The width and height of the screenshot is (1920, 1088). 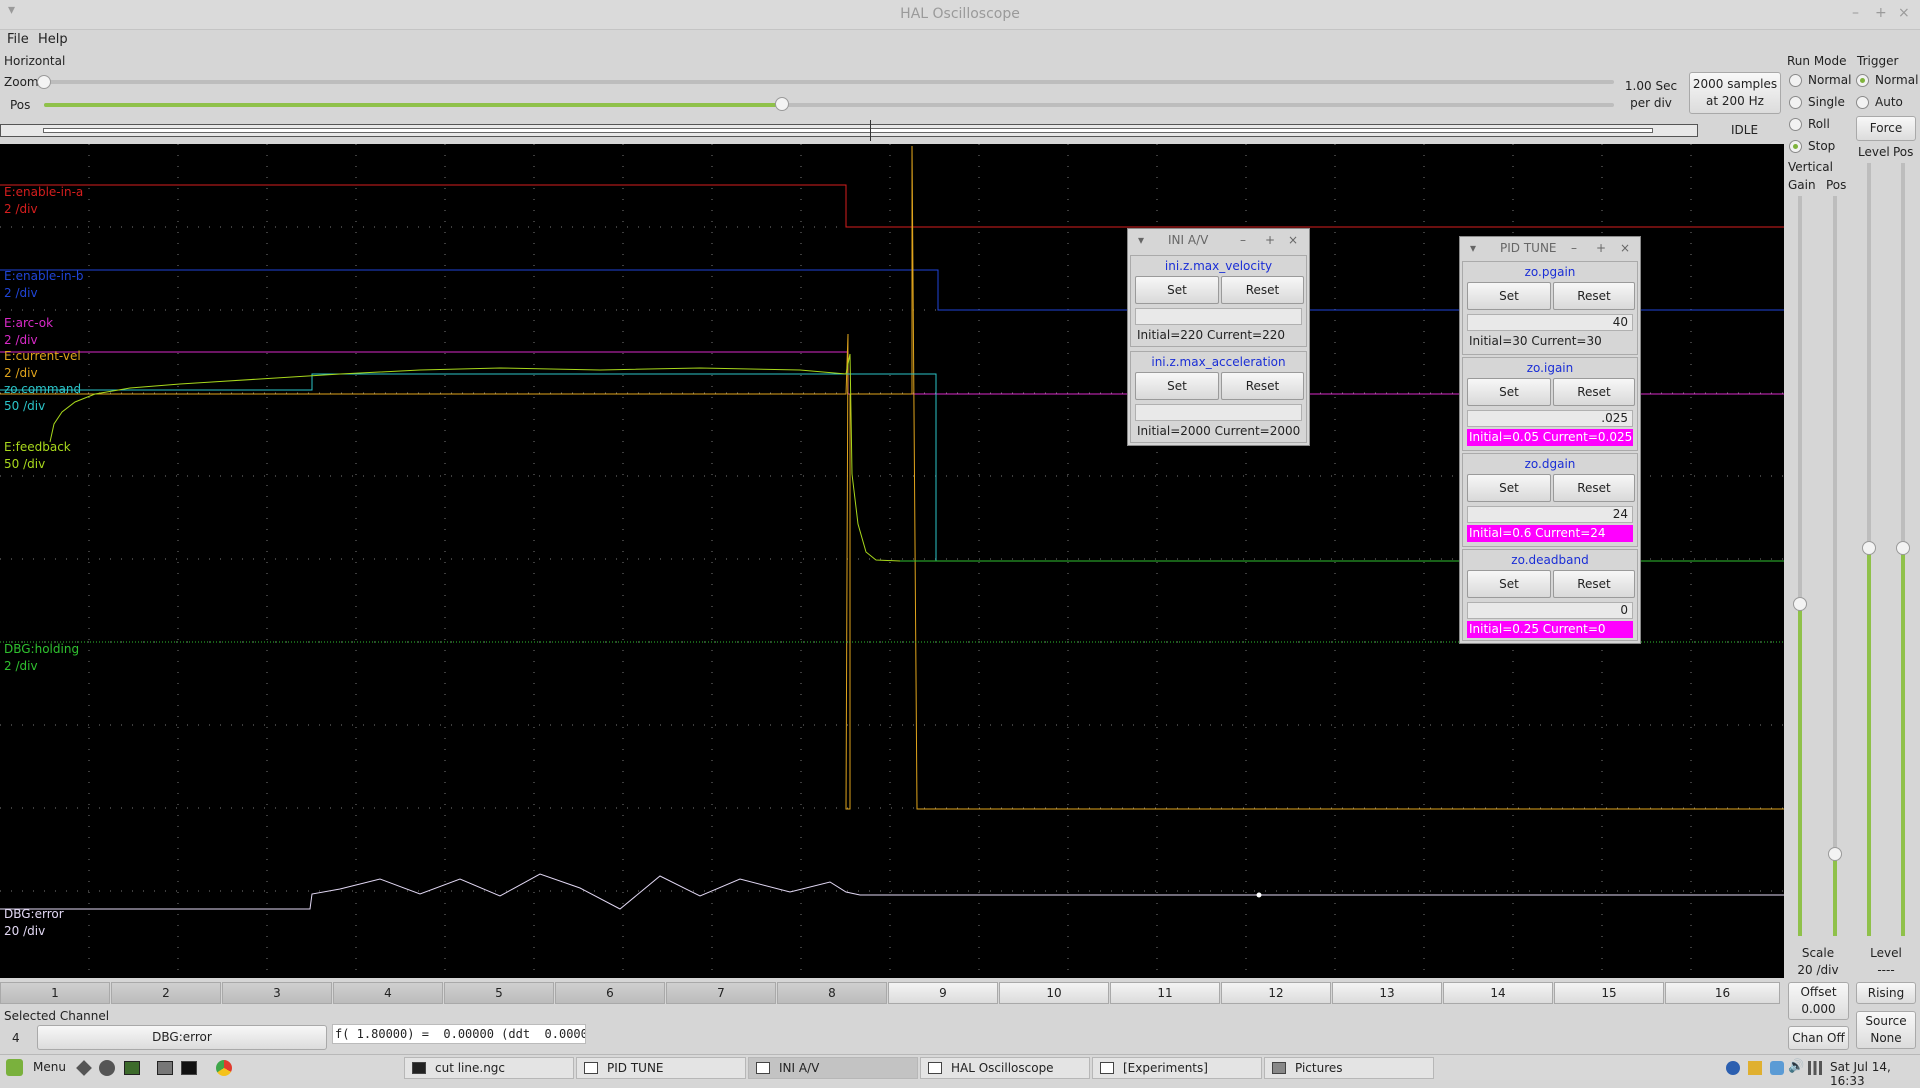 I want to click on param-value-input: 40, so click(x=1550, y=322).